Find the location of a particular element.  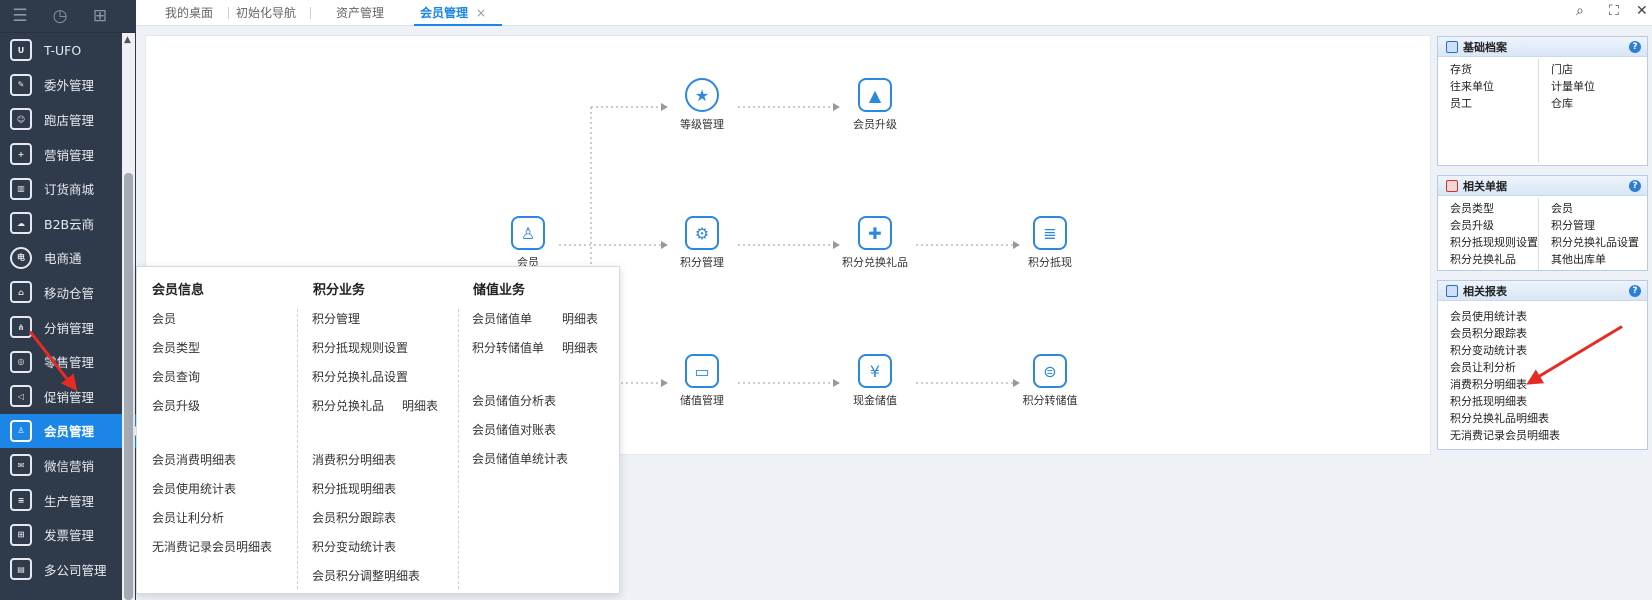

sidebar-scrollbar: ▲ is located at coordinates (128, 316).